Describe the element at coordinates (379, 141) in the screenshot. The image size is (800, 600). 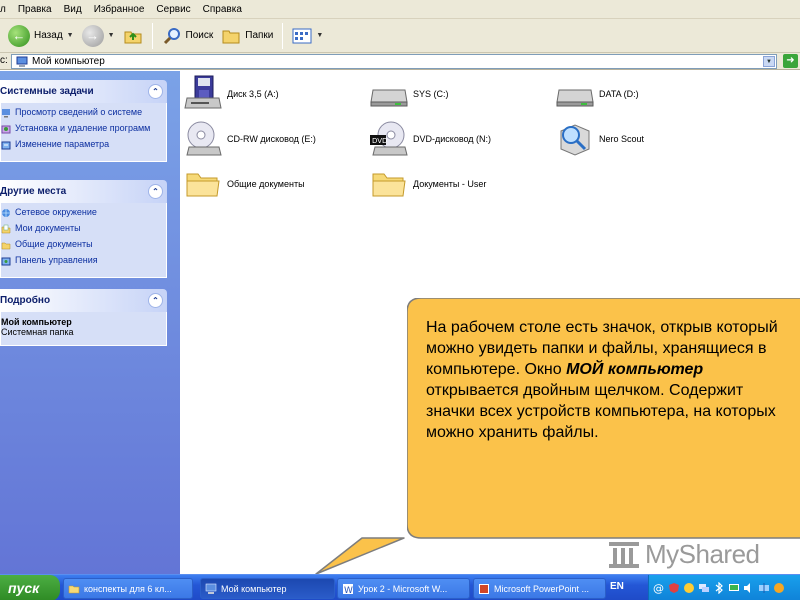
I see `svg-text: DVD` at that location.